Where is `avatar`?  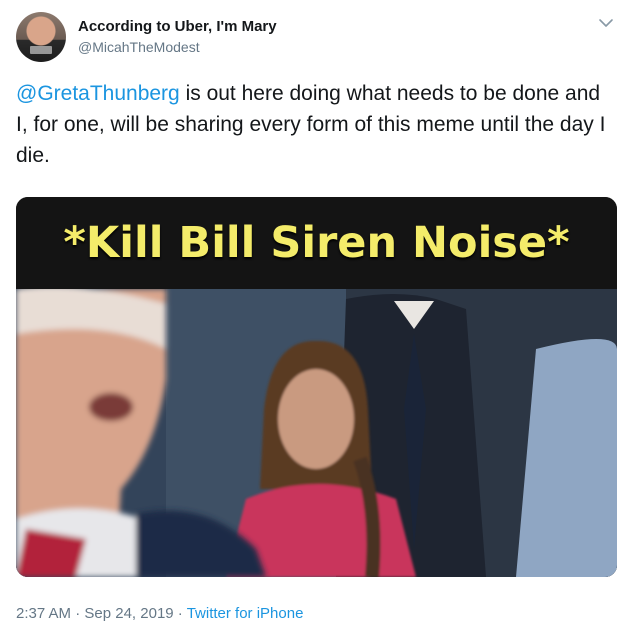
avatar is located at coordinates (41, 37).